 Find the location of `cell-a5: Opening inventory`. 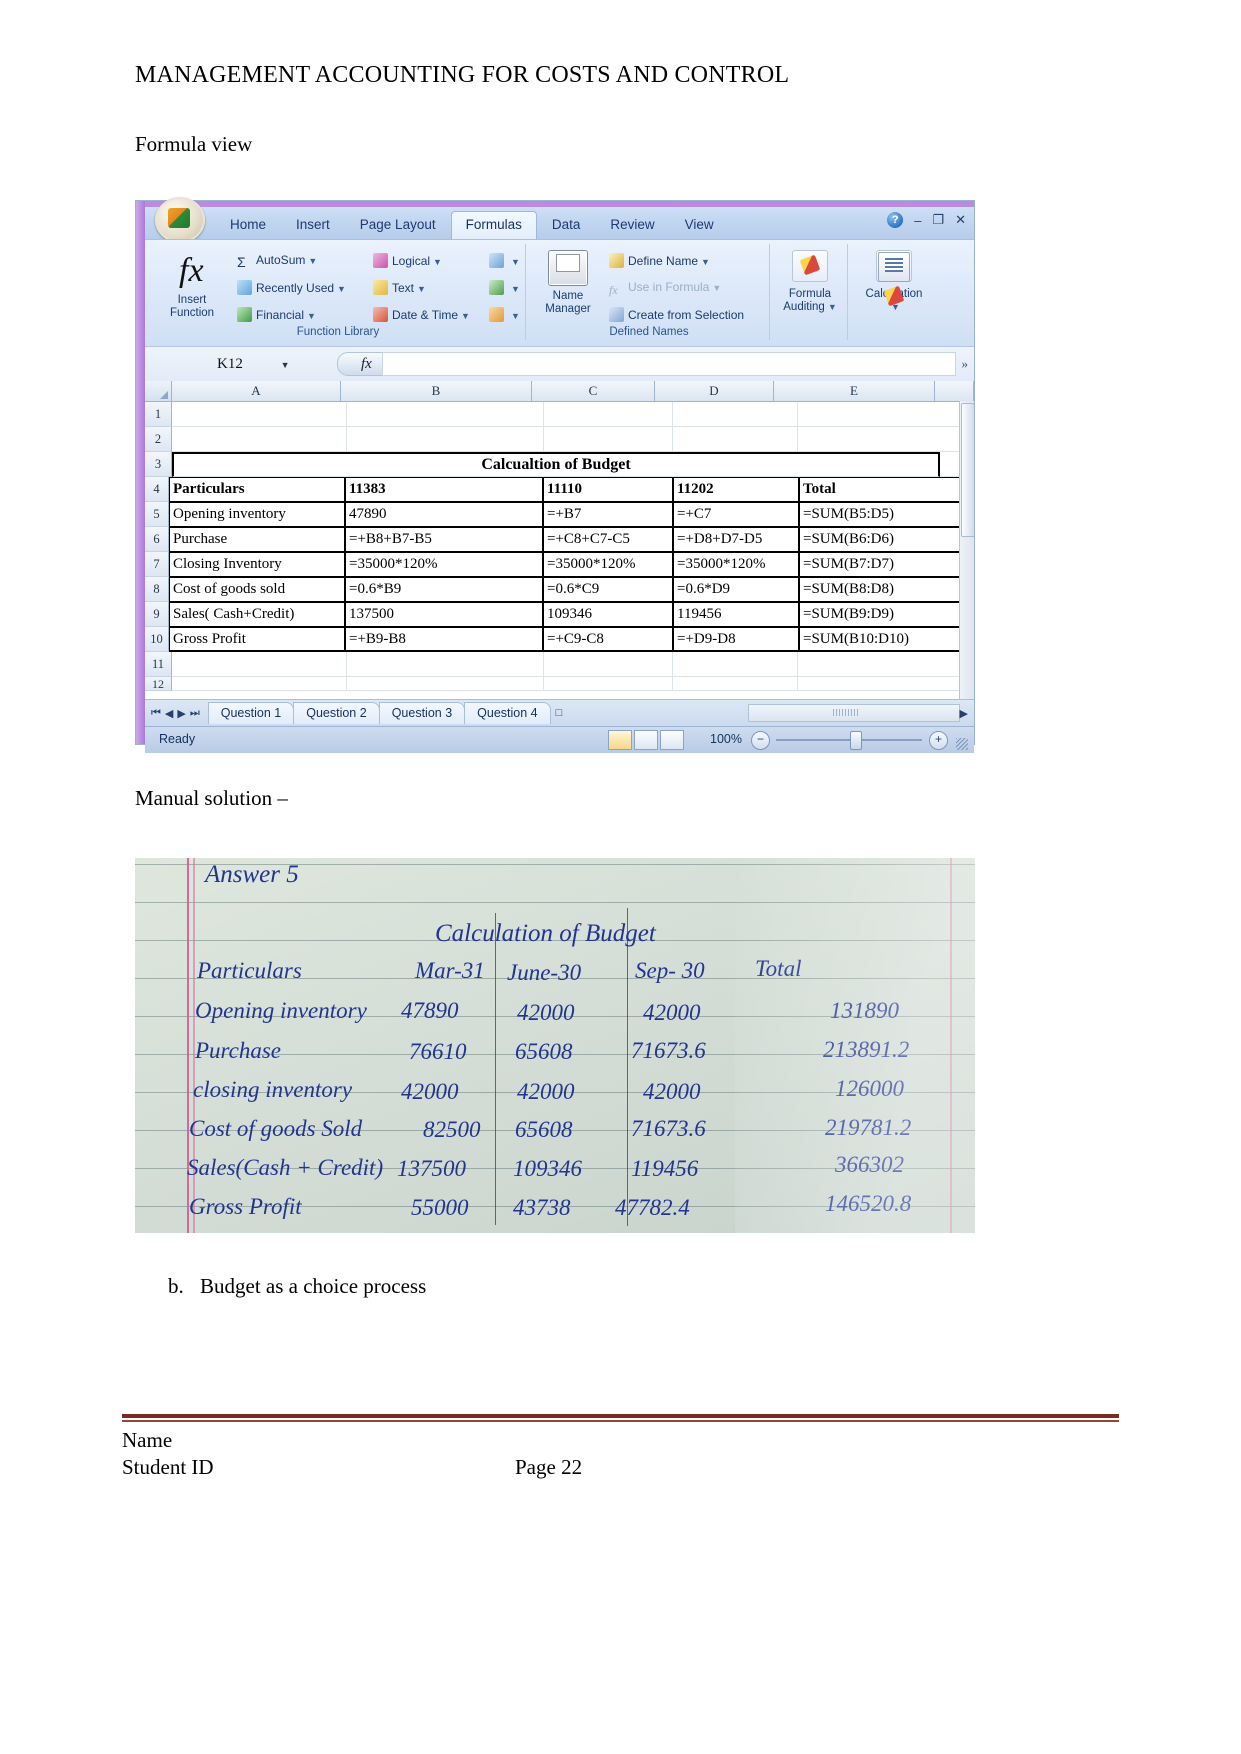

cell-a5: Opening inventory is located at coordinates (257, 514).